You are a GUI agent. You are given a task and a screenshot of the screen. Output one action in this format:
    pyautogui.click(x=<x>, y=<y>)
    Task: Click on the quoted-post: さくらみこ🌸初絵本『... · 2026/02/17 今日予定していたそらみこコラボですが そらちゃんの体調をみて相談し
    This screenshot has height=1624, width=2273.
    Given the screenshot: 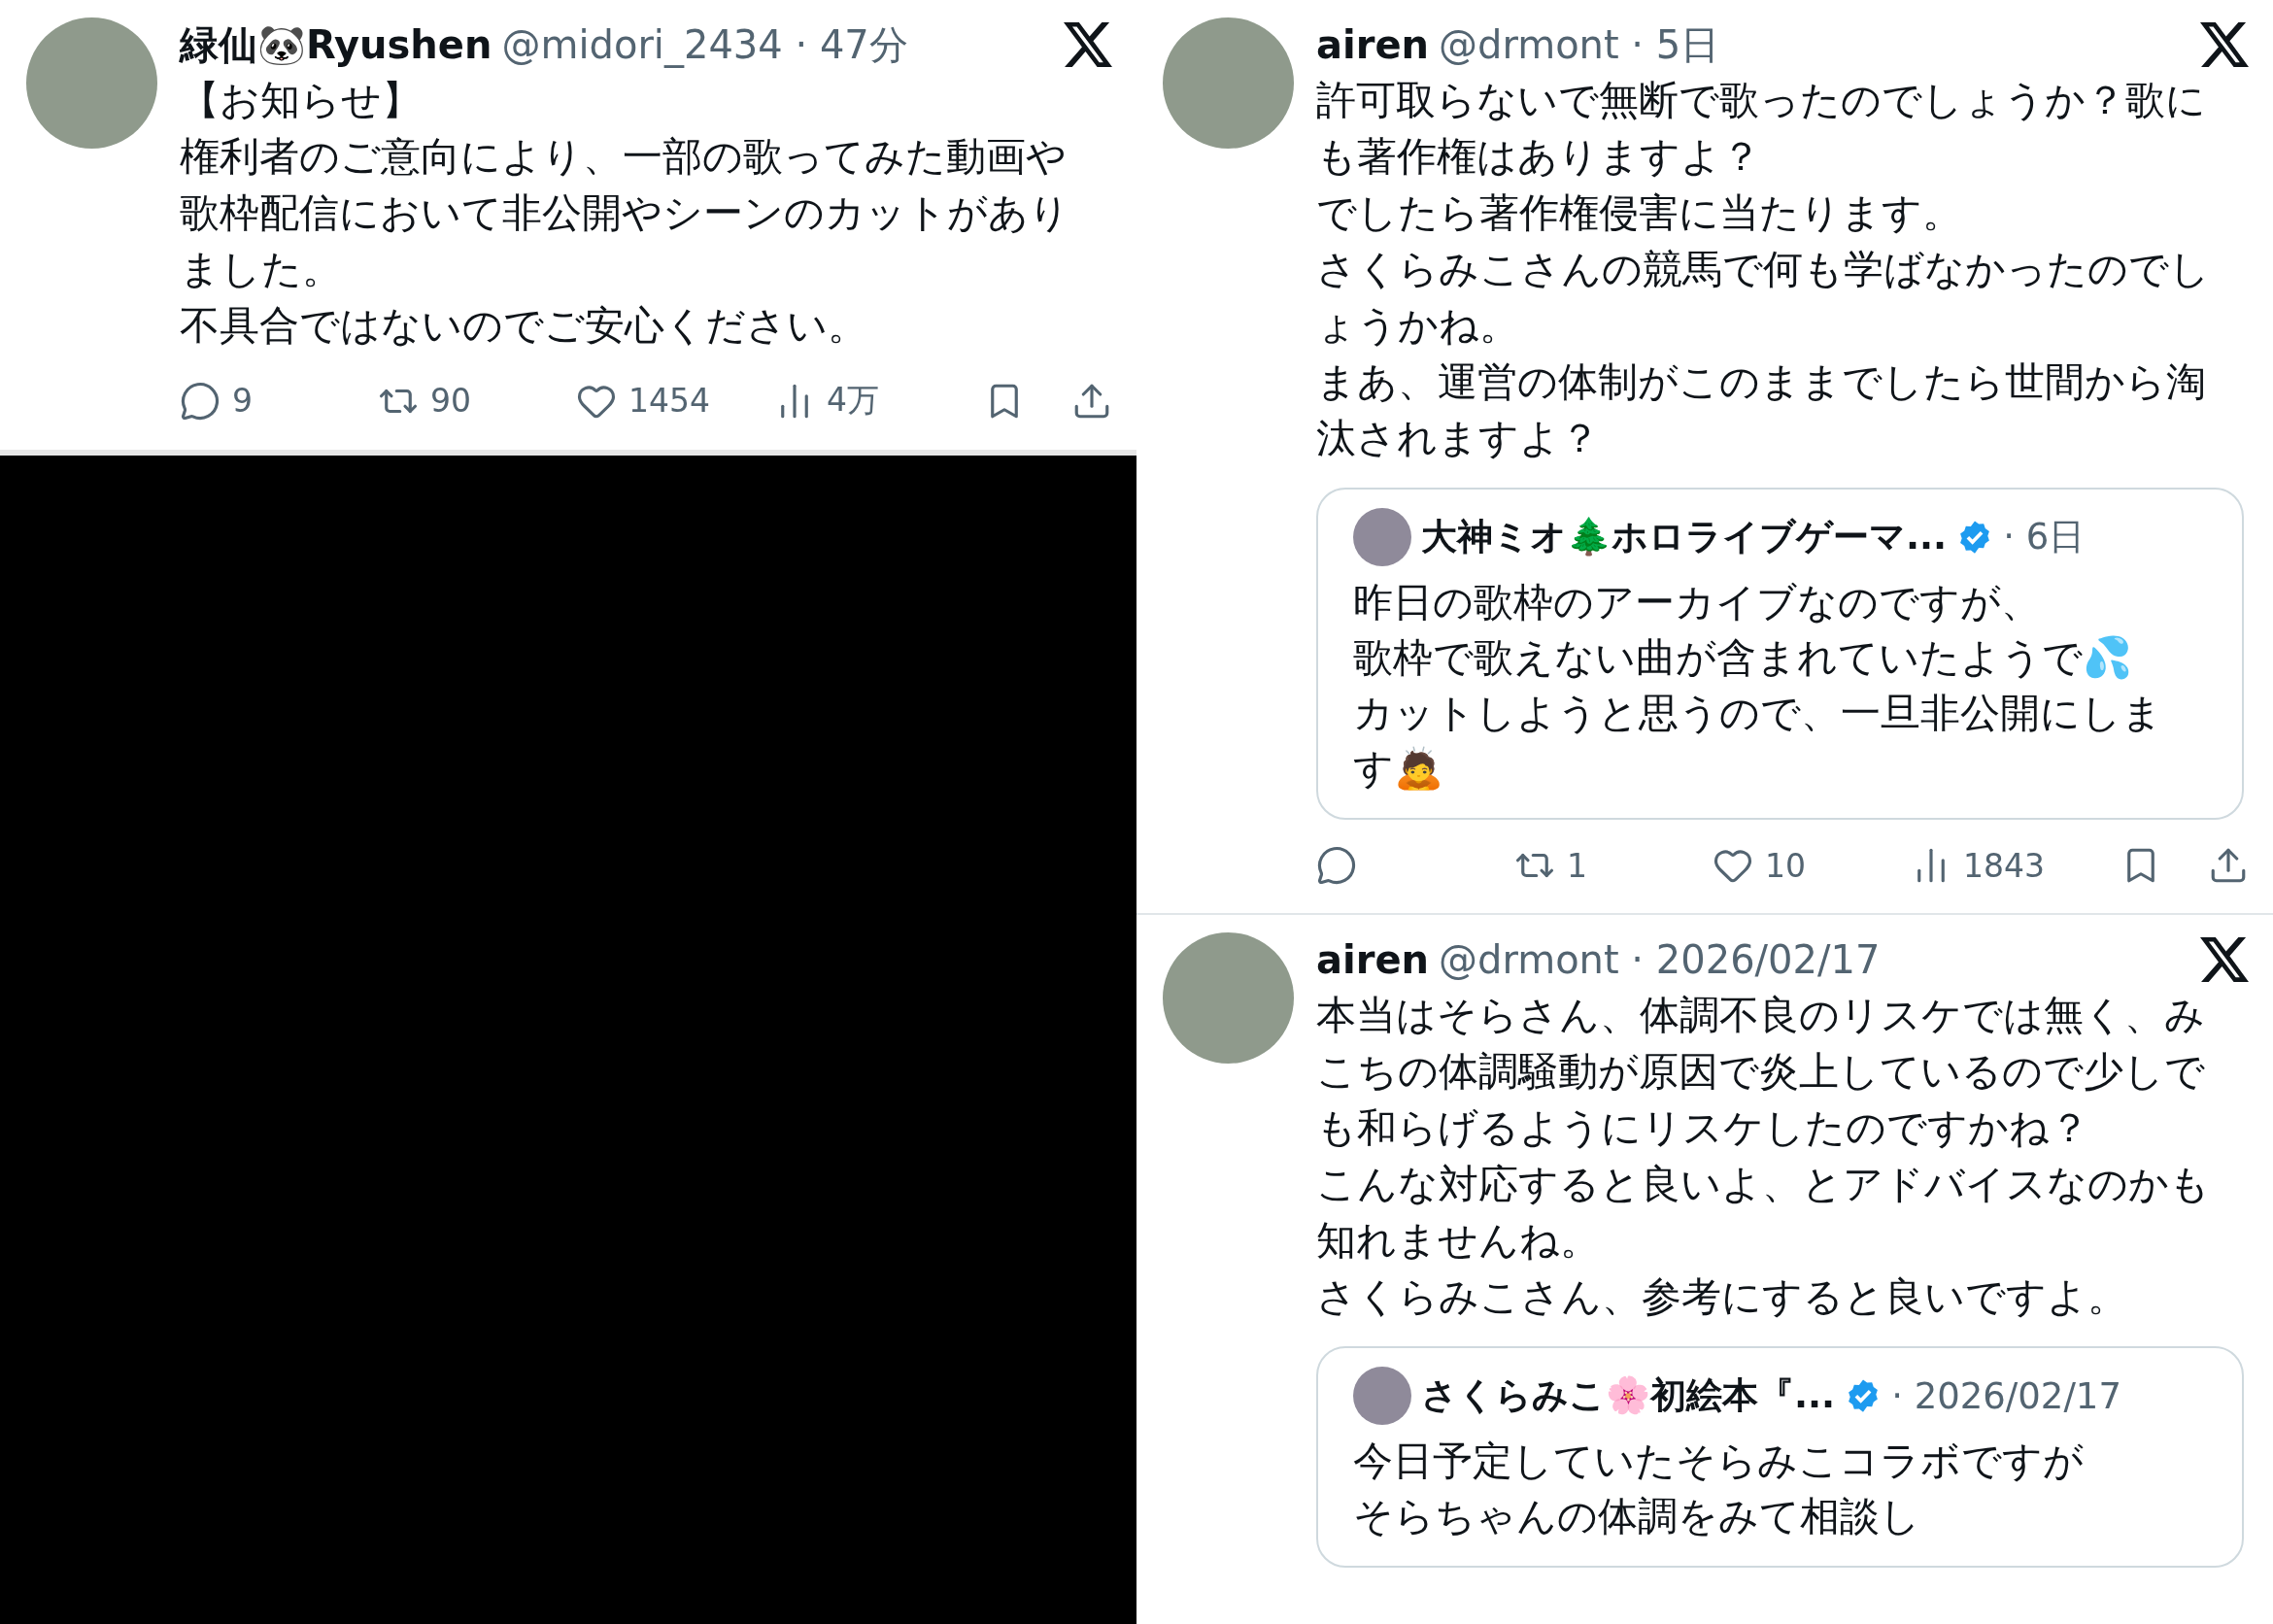 What is the action you would take?
    pyautogui.click(x=1780, y=1457)
    